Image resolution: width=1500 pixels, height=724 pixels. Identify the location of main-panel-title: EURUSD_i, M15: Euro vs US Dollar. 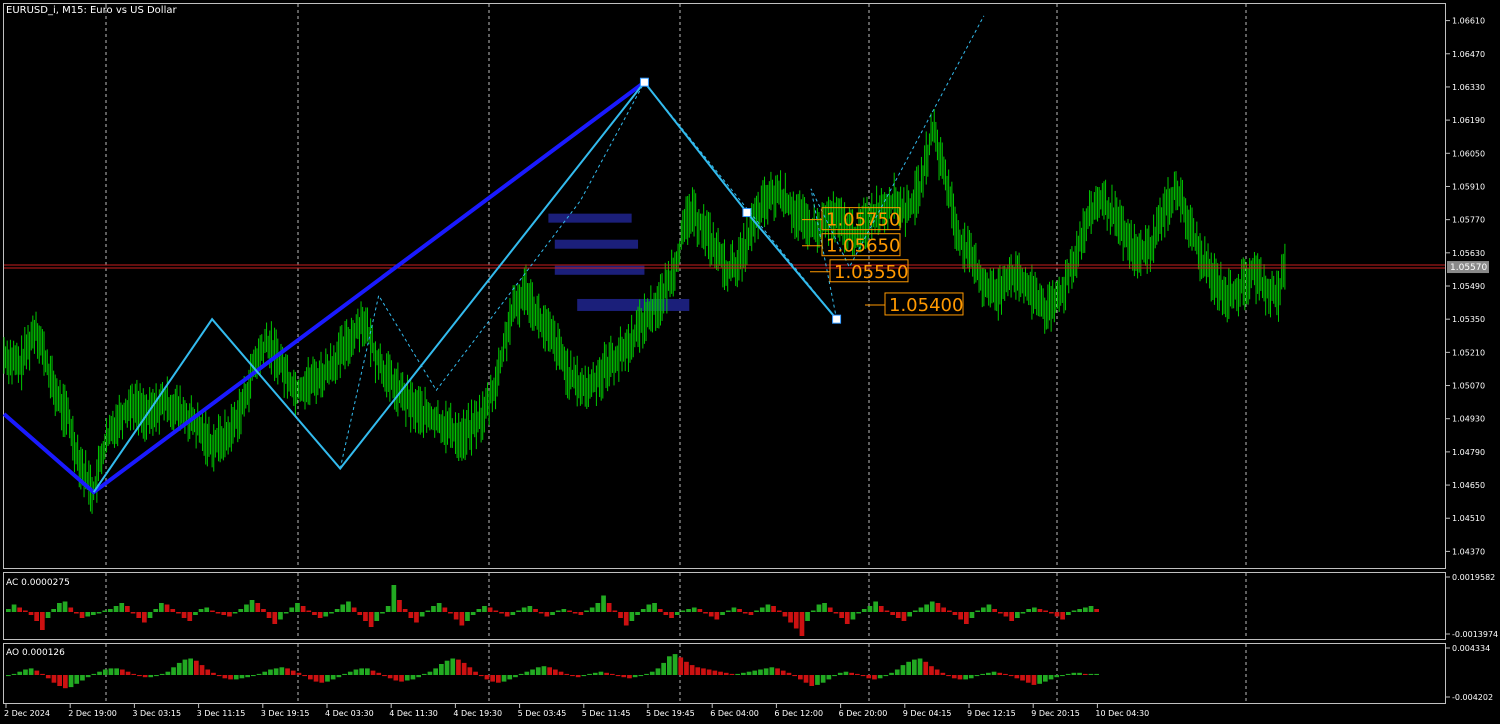
(91, 10).